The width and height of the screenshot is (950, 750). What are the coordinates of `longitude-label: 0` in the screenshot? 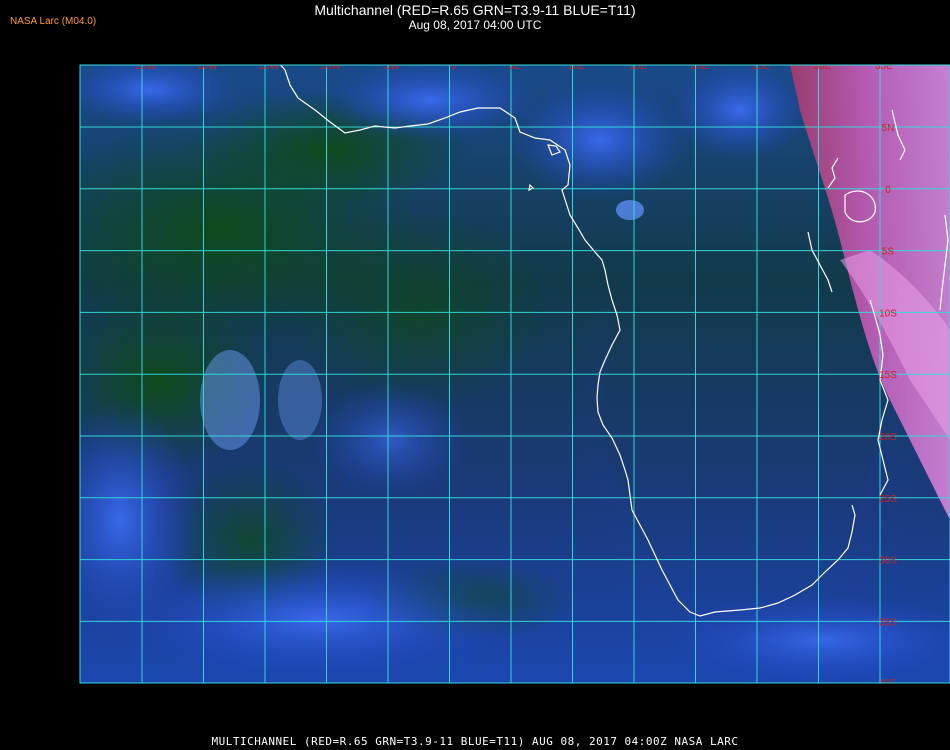 It's located at (454, 66).